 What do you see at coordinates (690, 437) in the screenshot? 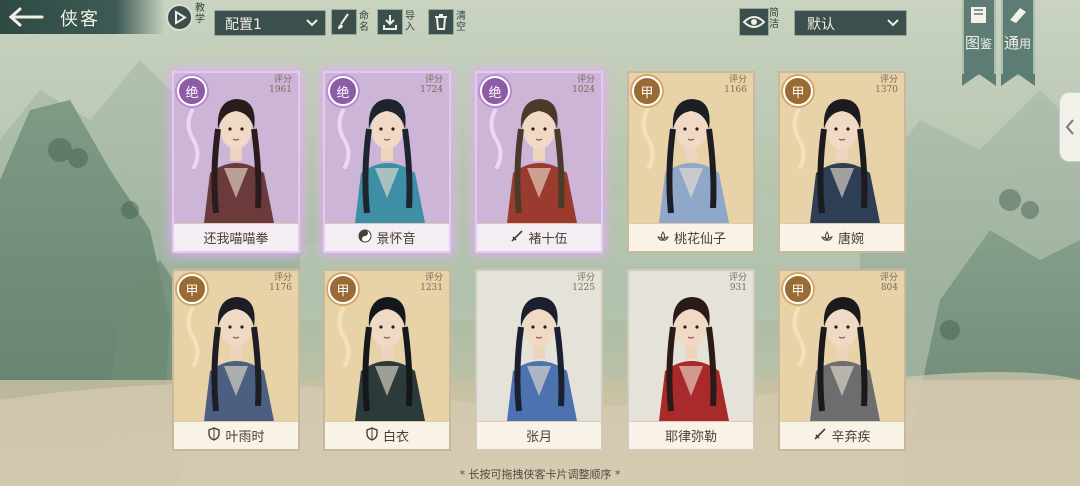
I see `hero-name: 耶律弥勒` at bounding box center [690, 437].